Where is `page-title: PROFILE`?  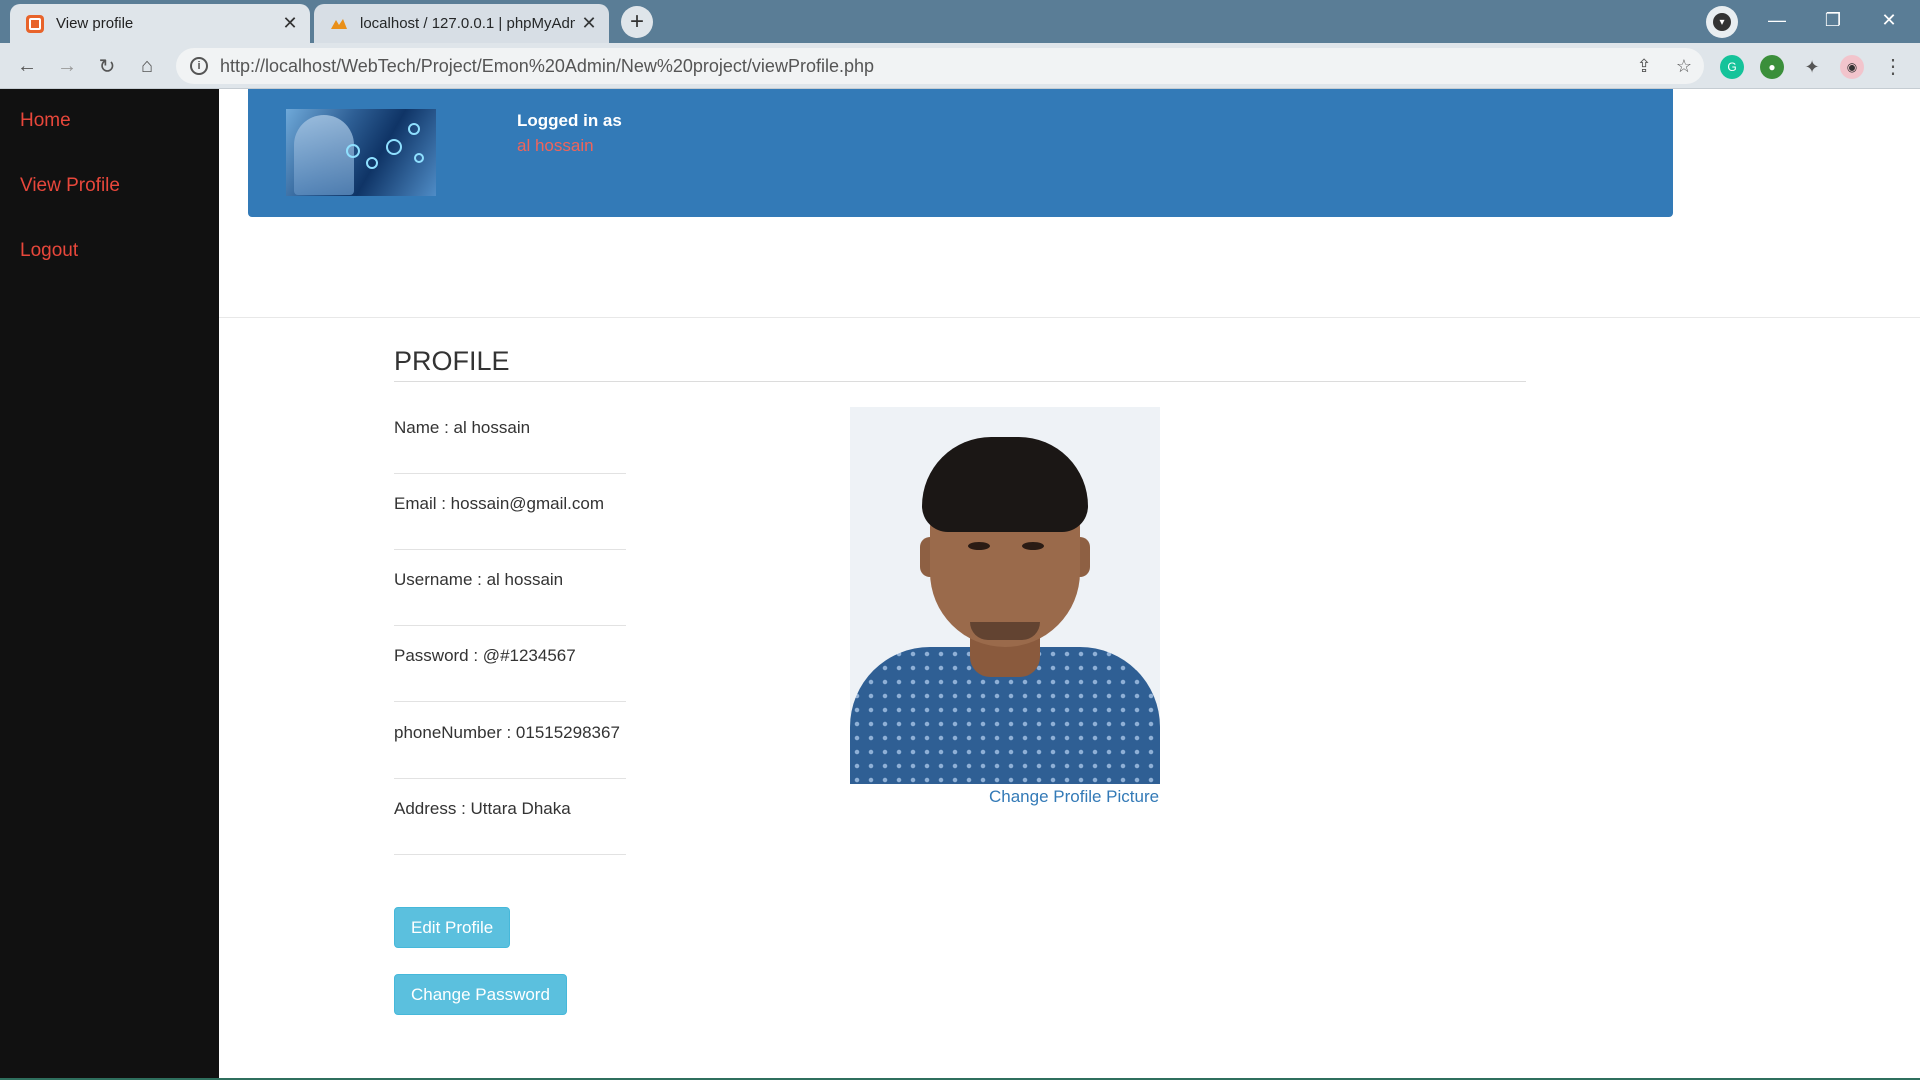
page-title: PROFILE is located at coordinates (452, 361).